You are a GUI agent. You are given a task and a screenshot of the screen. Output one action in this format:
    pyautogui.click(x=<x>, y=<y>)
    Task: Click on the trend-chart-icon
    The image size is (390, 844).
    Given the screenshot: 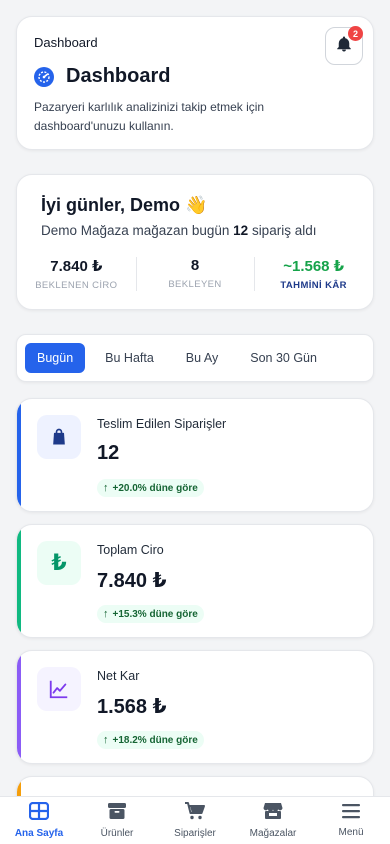 What is the action you would take?
    pyautogui.click(x=59, y=689)
    